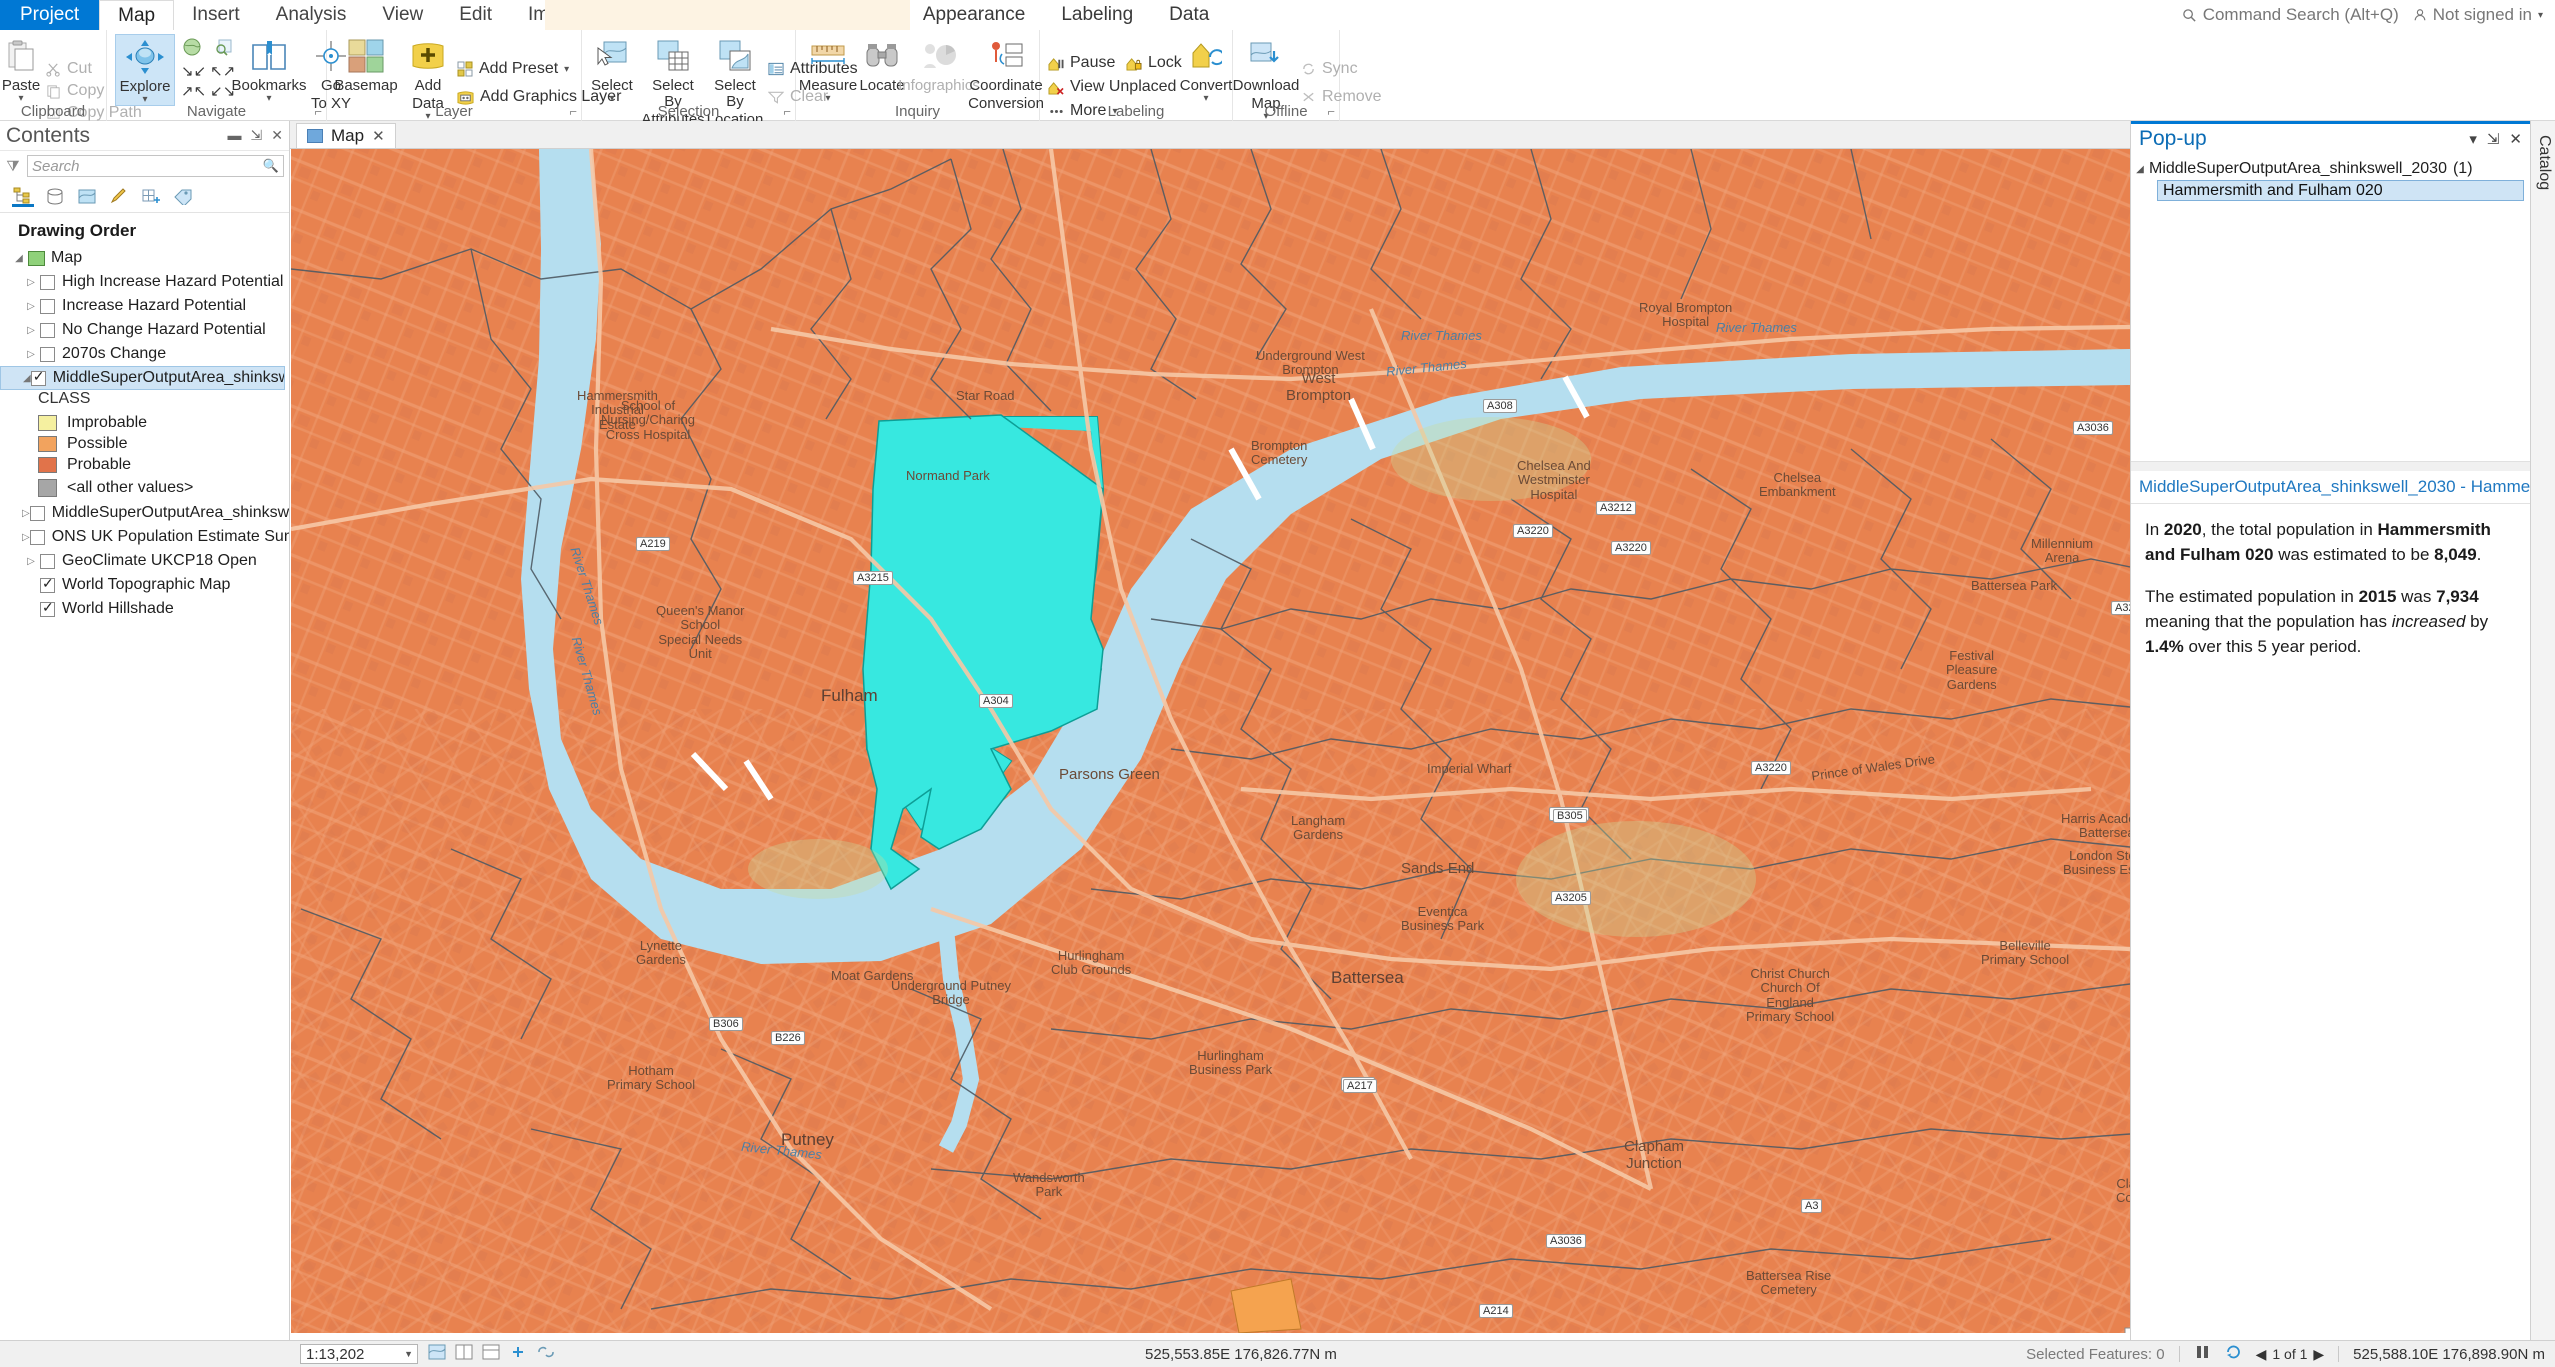 This screenshot has height=1367, width=2555. Describe the element at coordinates (2261, 1354) in the screenshot. I see `prev-page-icon: ◀` at that location.